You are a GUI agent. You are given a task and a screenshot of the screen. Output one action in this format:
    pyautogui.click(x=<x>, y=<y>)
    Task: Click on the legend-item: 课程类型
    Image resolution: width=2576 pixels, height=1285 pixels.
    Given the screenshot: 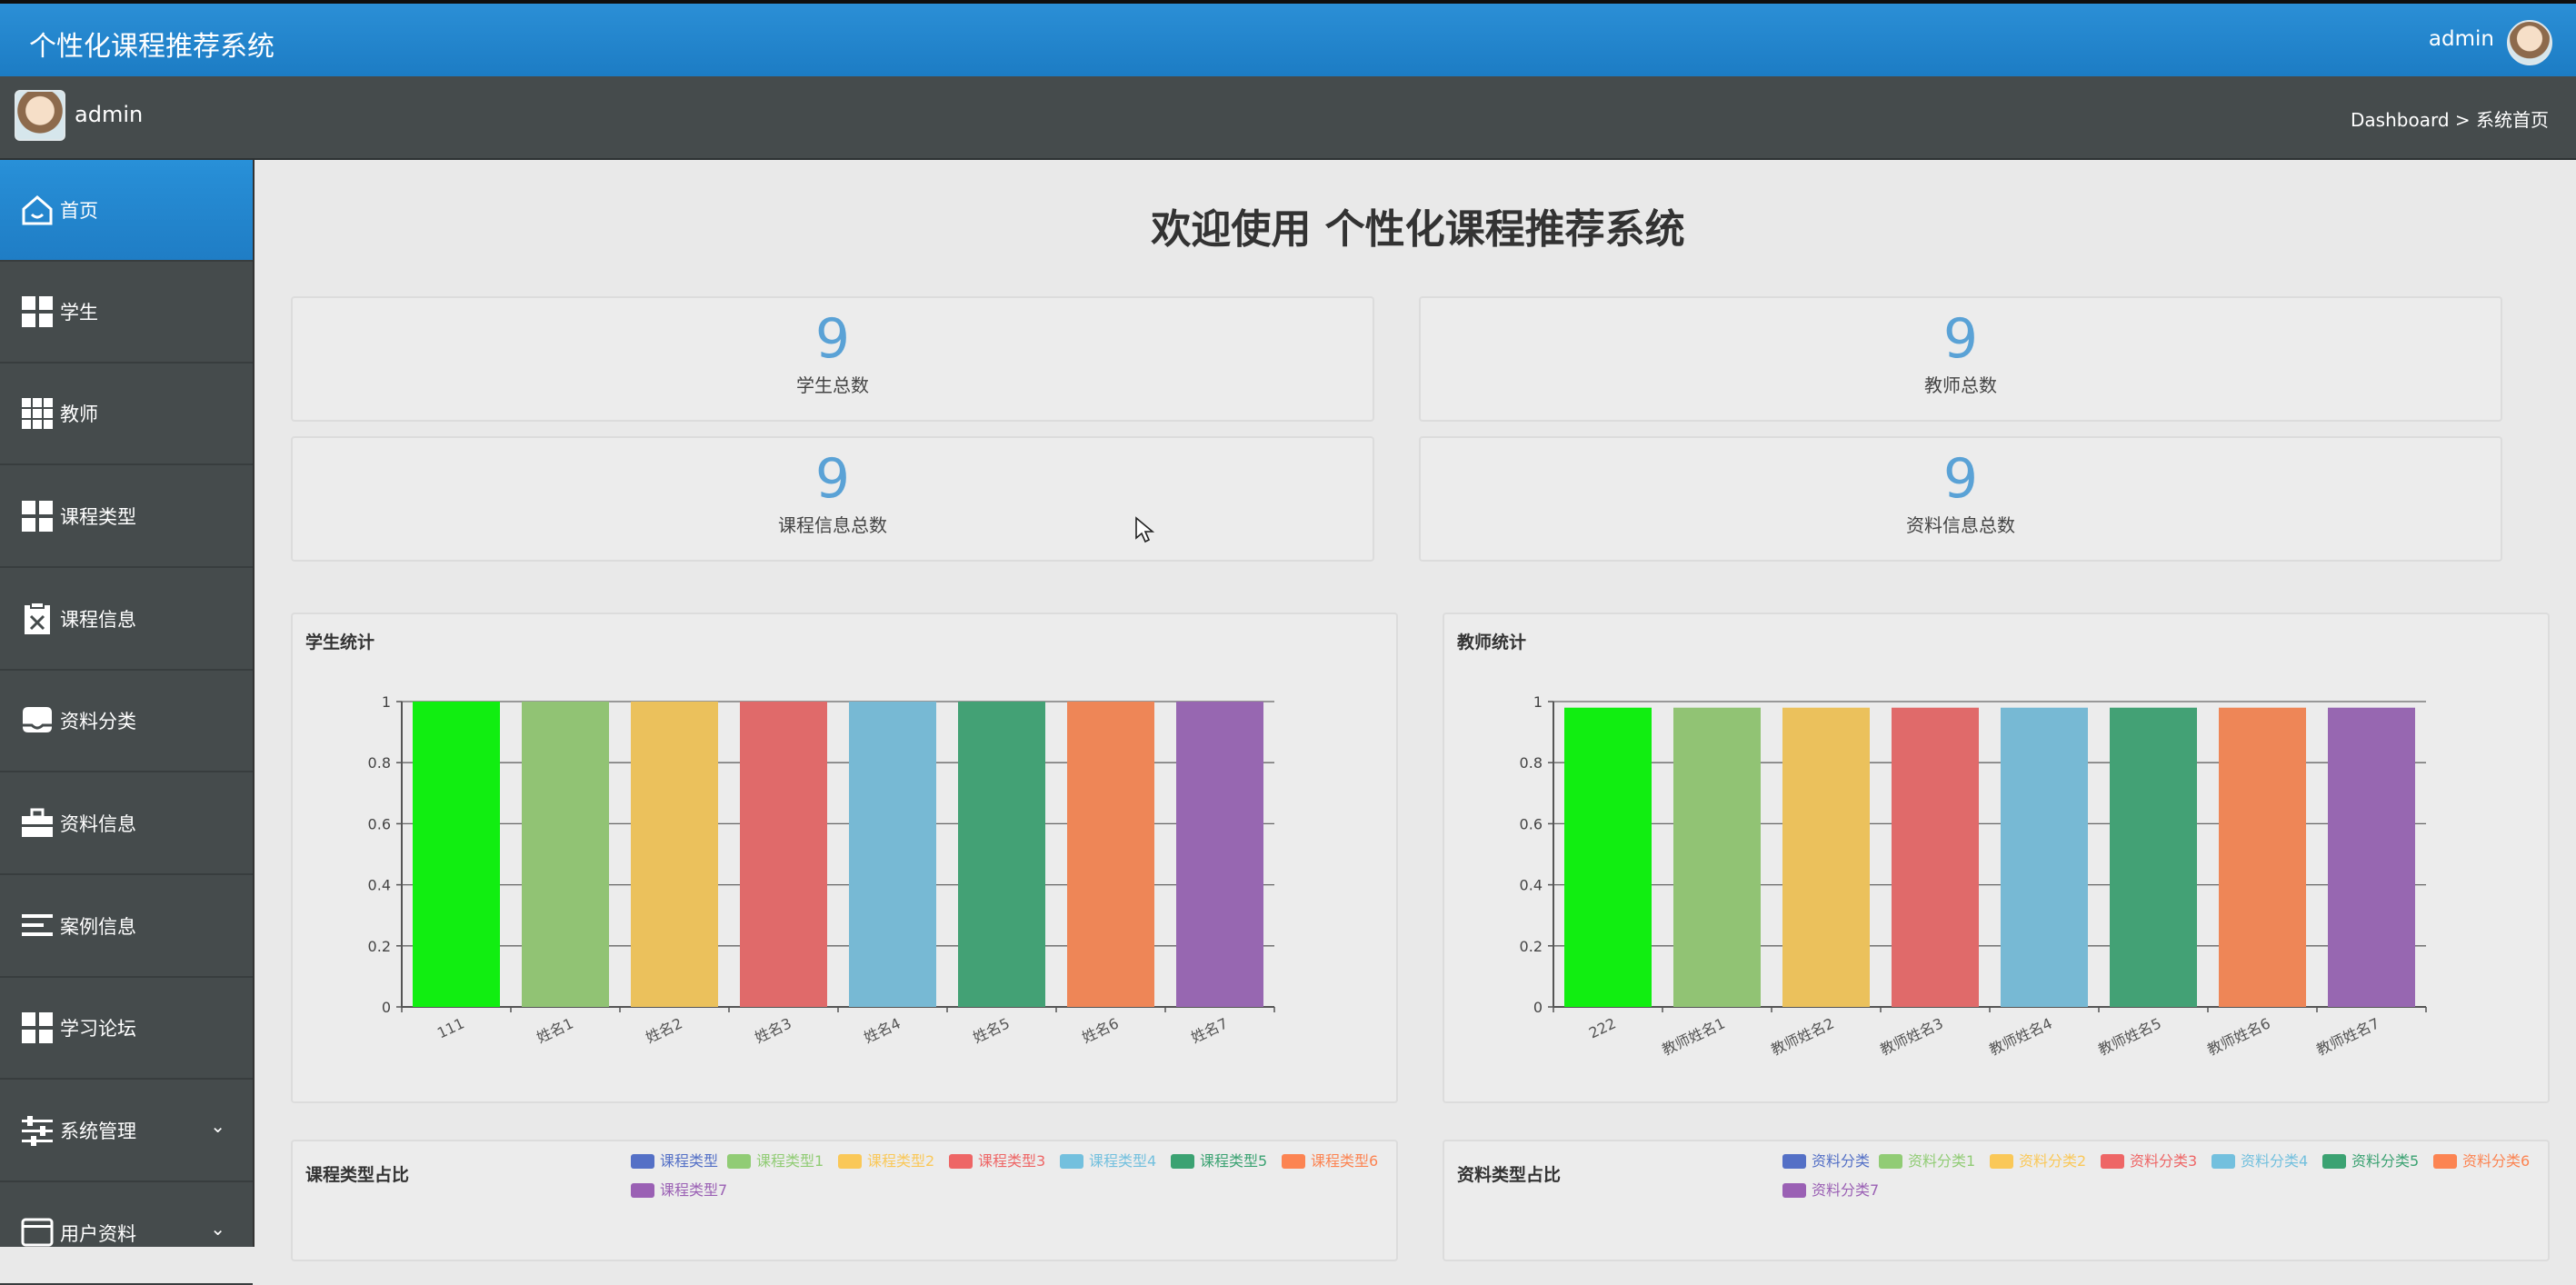 What is the action you would take?
    pyautogui.click(x=674, y=1159)
    